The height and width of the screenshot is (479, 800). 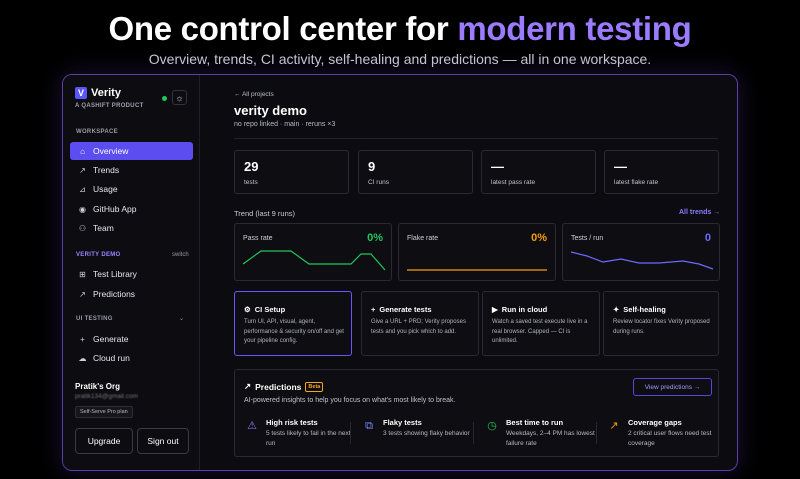 I want to click on sidebar-item-label: Overview, so click(x=111, y=151).